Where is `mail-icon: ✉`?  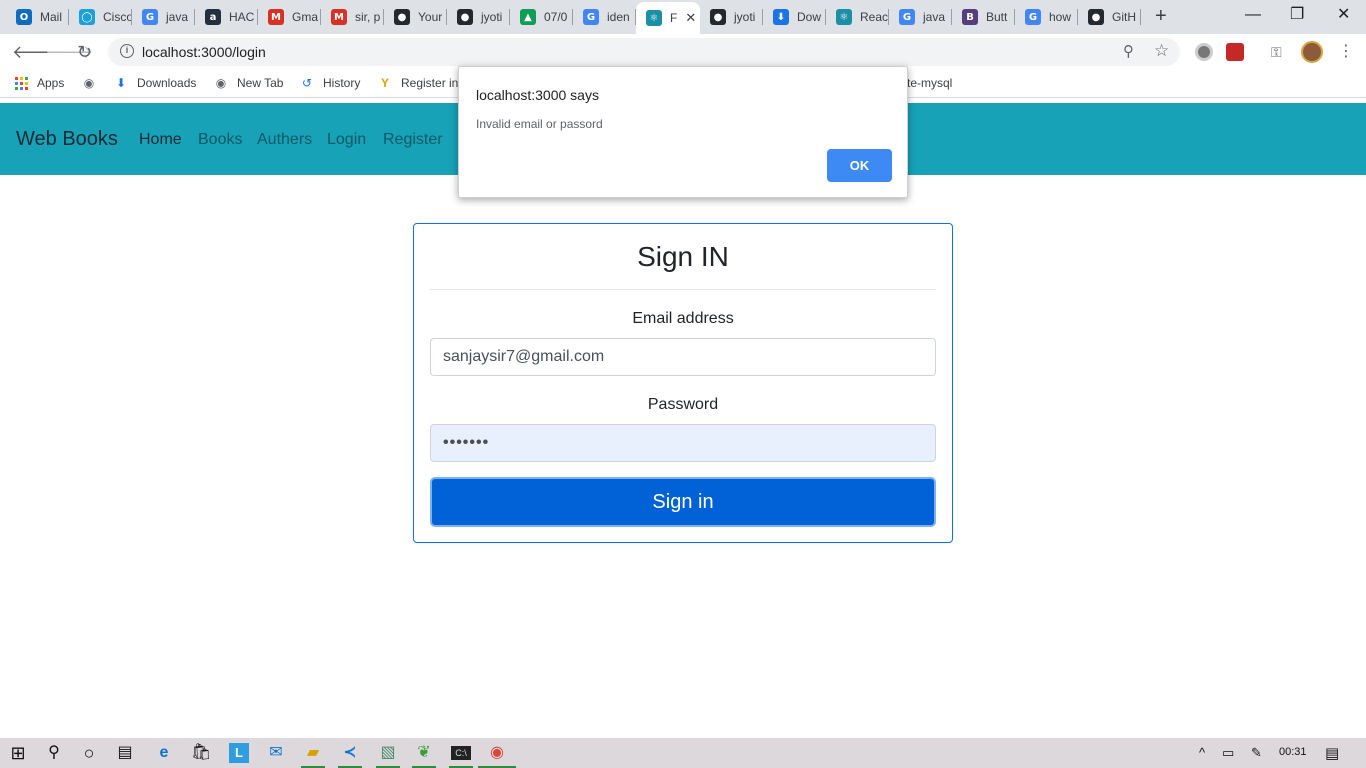
mail-icon: ✉ is located at coordinates (276, 753).